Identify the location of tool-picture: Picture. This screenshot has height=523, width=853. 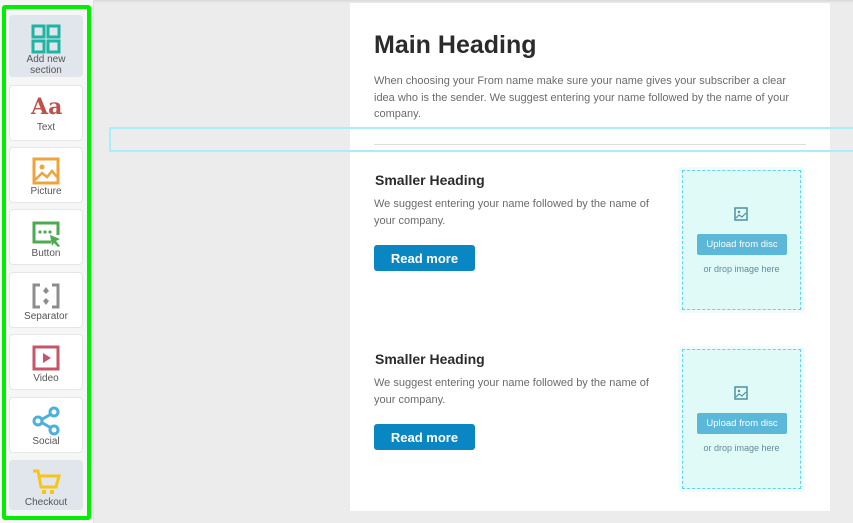
(46, 175).